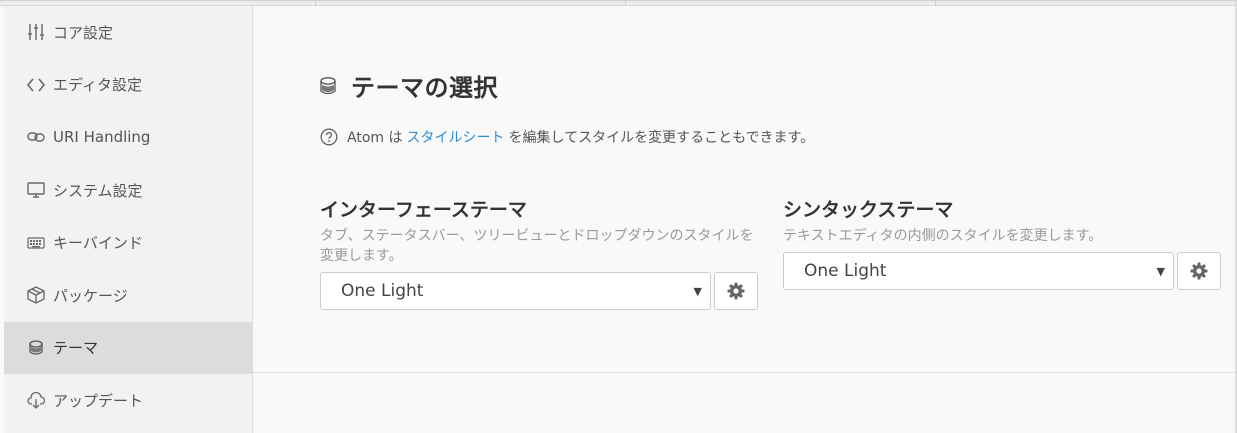 The height and width of the screenshot is (433, 1237). I want to click on sidebar-item-label: コア設定, so click(83, 32).